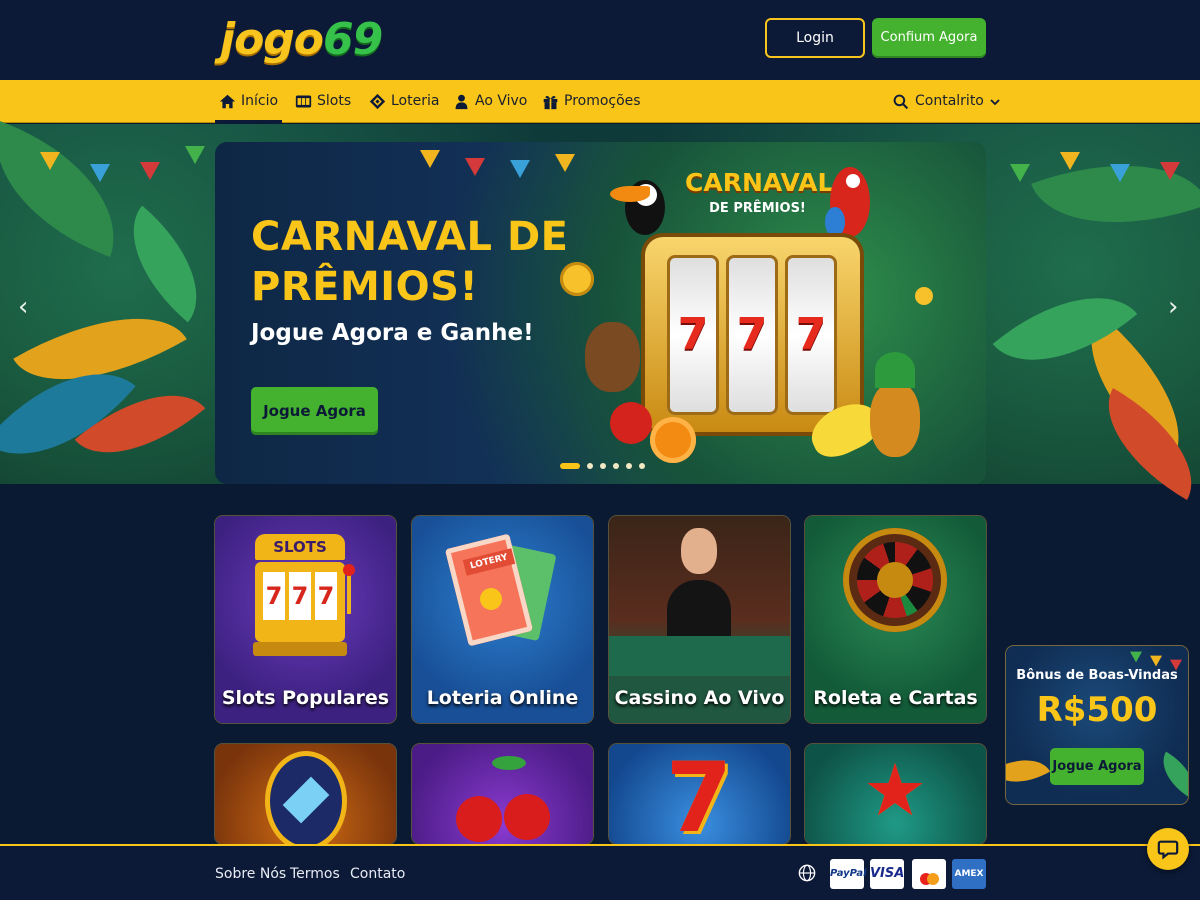 The image size is (1200, 900). Describe the element at coordinates (490, 101) in the screenshot. I see `nav-item-ao-vivo: Ao Vivo` at that location.